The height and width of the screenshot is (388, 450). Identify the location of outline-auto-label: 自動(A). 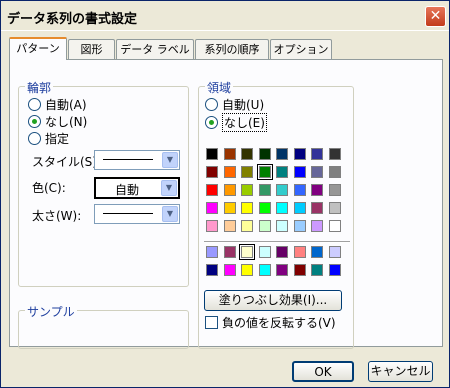
(66, 105).